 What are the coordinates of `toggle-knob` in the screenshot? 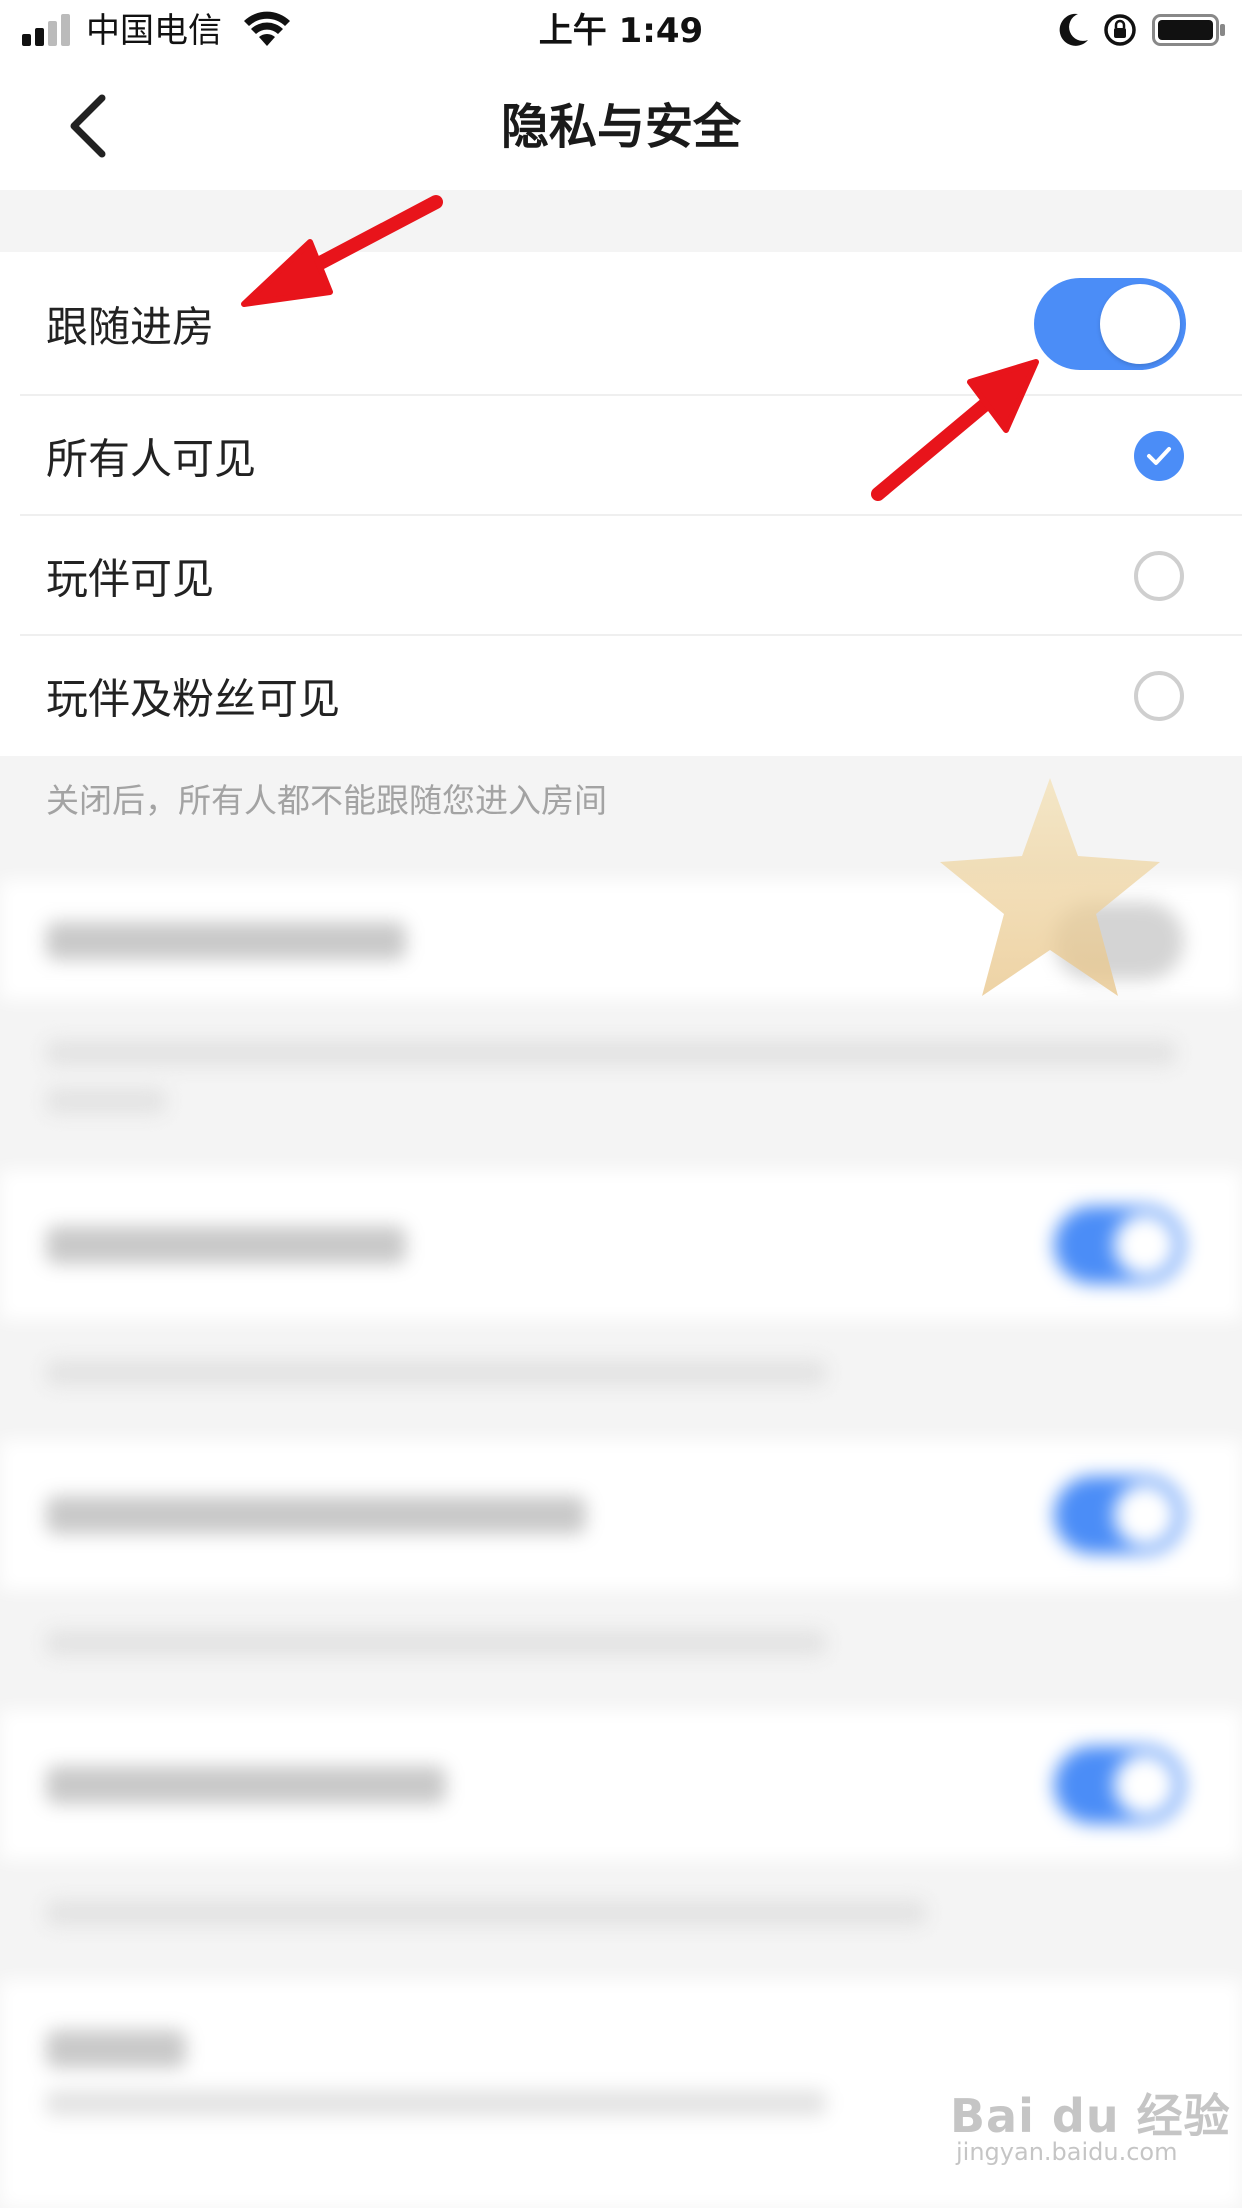 It's located at (1140, 324).